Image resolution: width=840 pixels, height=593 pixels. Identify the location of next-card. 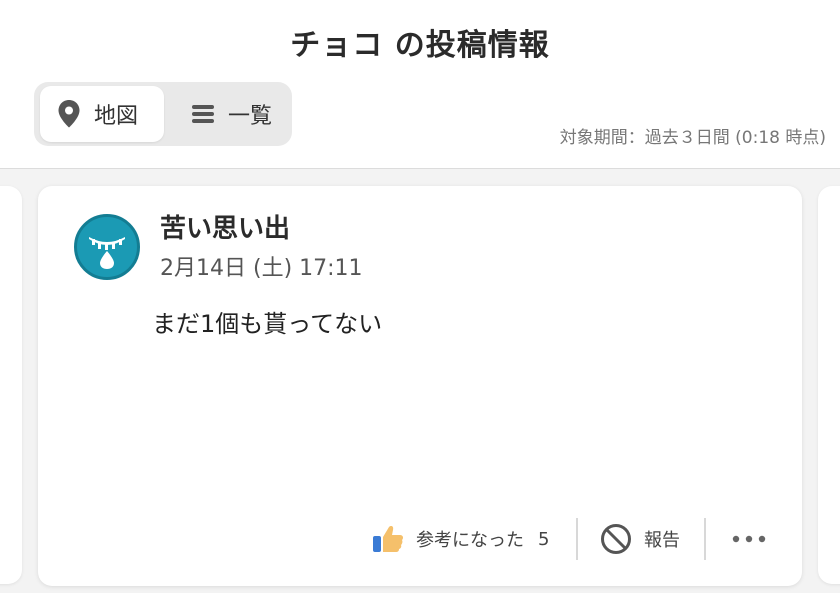
(829, 385).